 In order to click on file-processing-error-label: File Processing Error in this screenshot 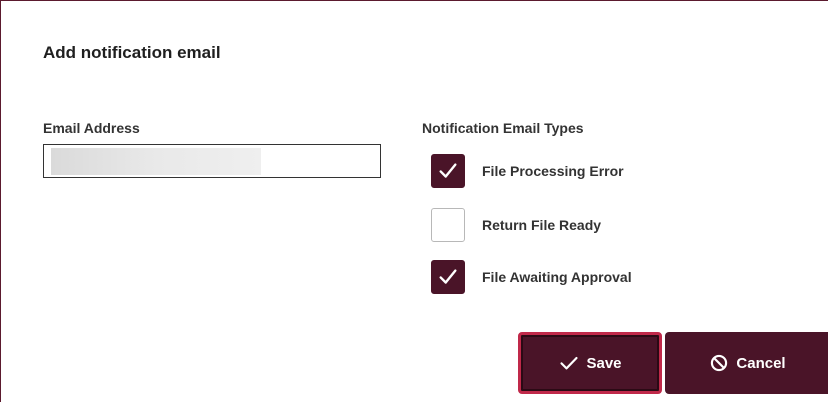, I will do `click(553, 171)`.